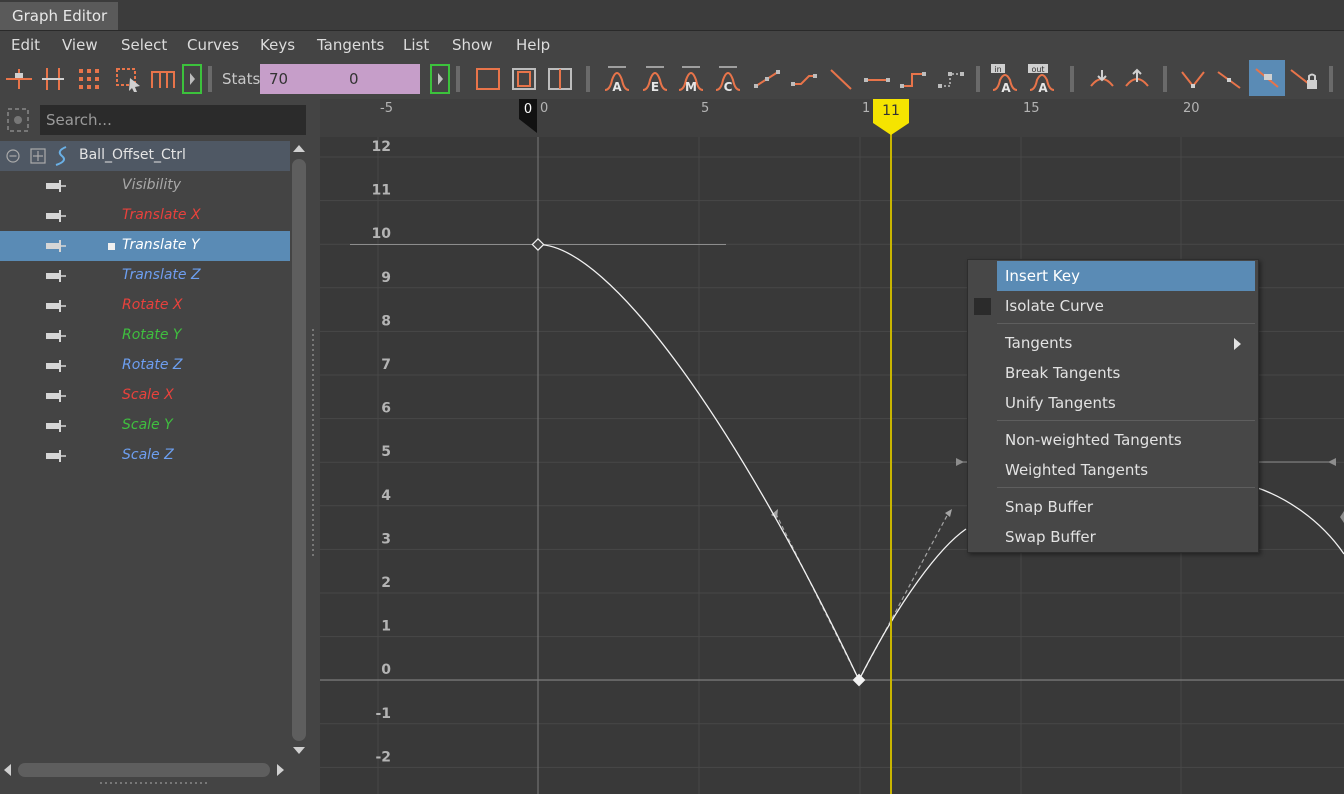  I want to click on collapse-icon, so click(13, 156).